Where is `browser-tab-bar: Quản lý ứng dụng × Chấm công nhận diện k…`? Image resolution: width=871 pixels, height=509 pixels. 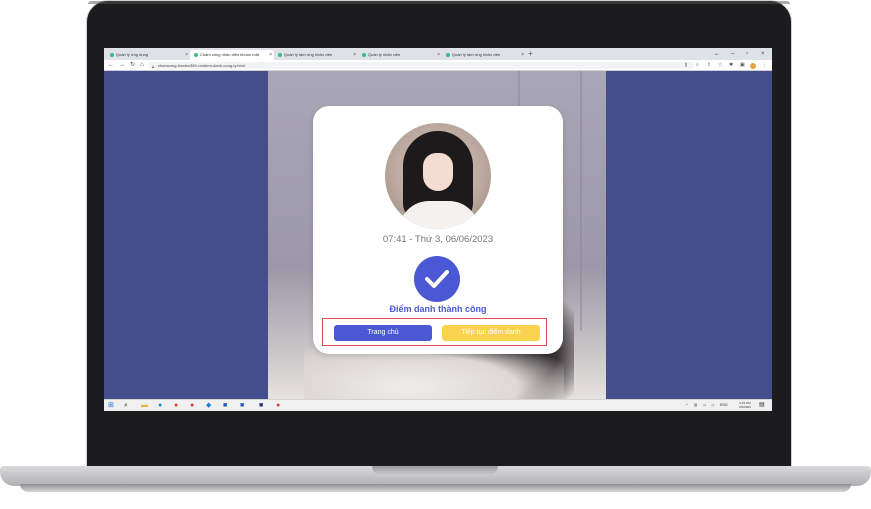 browser-tab-bar: Quản lý ứng dụng × Chấm công nhận diện k… is located at coordinates (438, 54).